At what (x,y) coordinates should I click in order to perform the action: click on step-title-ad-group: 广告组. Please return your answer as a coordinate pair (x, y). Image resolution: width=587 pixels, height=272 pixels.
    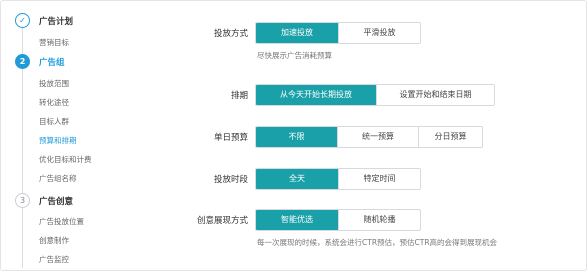
    Looking at the image, I should click on (52, 62).